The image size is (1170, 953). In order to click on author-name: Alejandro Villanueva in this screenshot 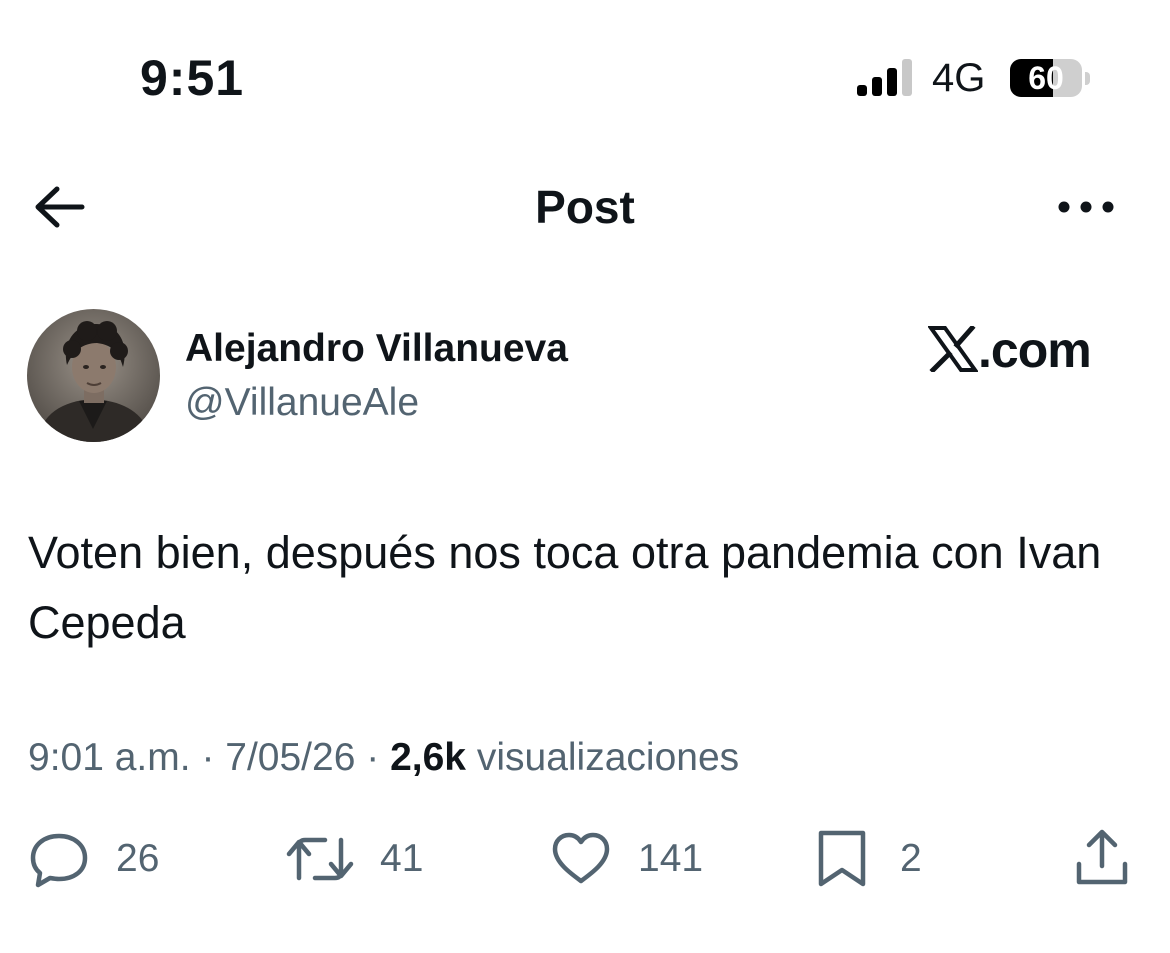, I will do `click(376, 349)`.